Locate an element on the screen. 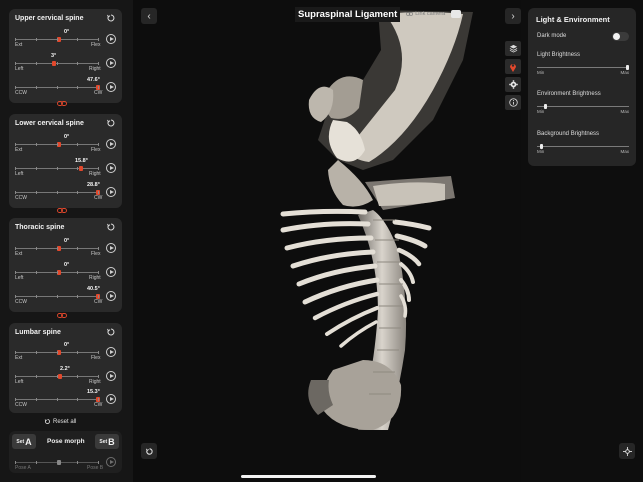 The width and height of the screenshot is (643, 482). slider-min-label: Ext is located at coordinates (19, 358).